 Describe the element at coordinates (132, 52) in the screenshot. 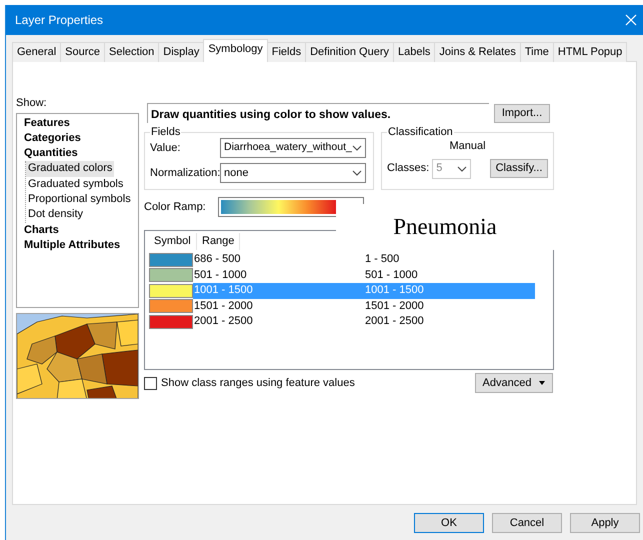

I see `tab: Selection` at that location.